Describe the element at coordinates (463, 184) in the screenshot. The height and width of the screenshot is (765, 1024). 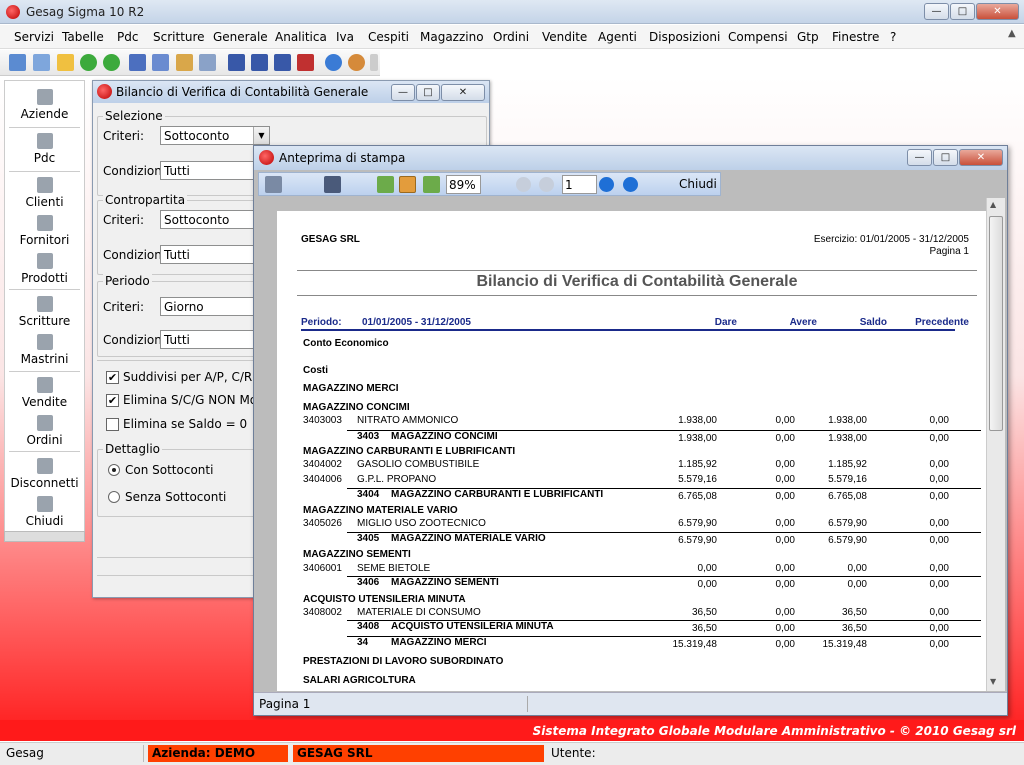
I see `zoom-input: 89%` at that location.